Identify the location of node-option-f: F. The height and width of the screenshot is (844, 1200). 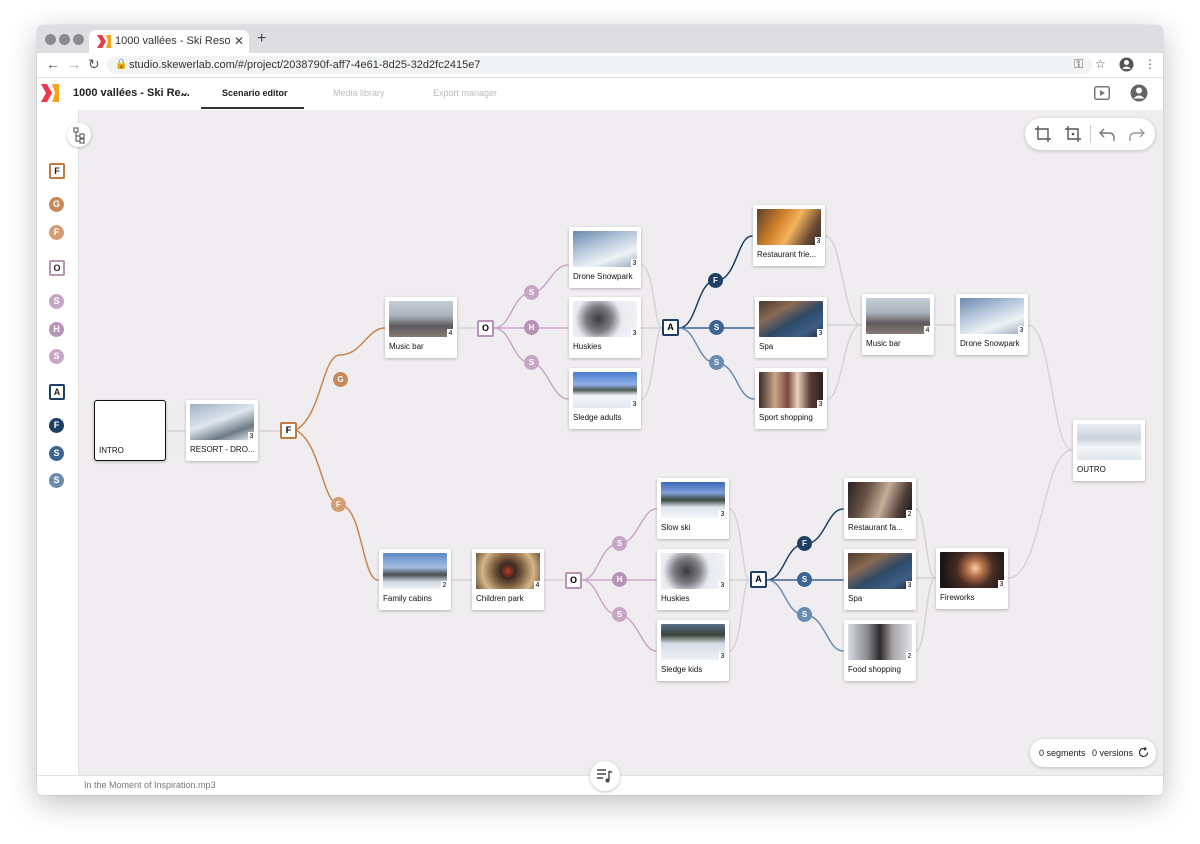
(338, 504).